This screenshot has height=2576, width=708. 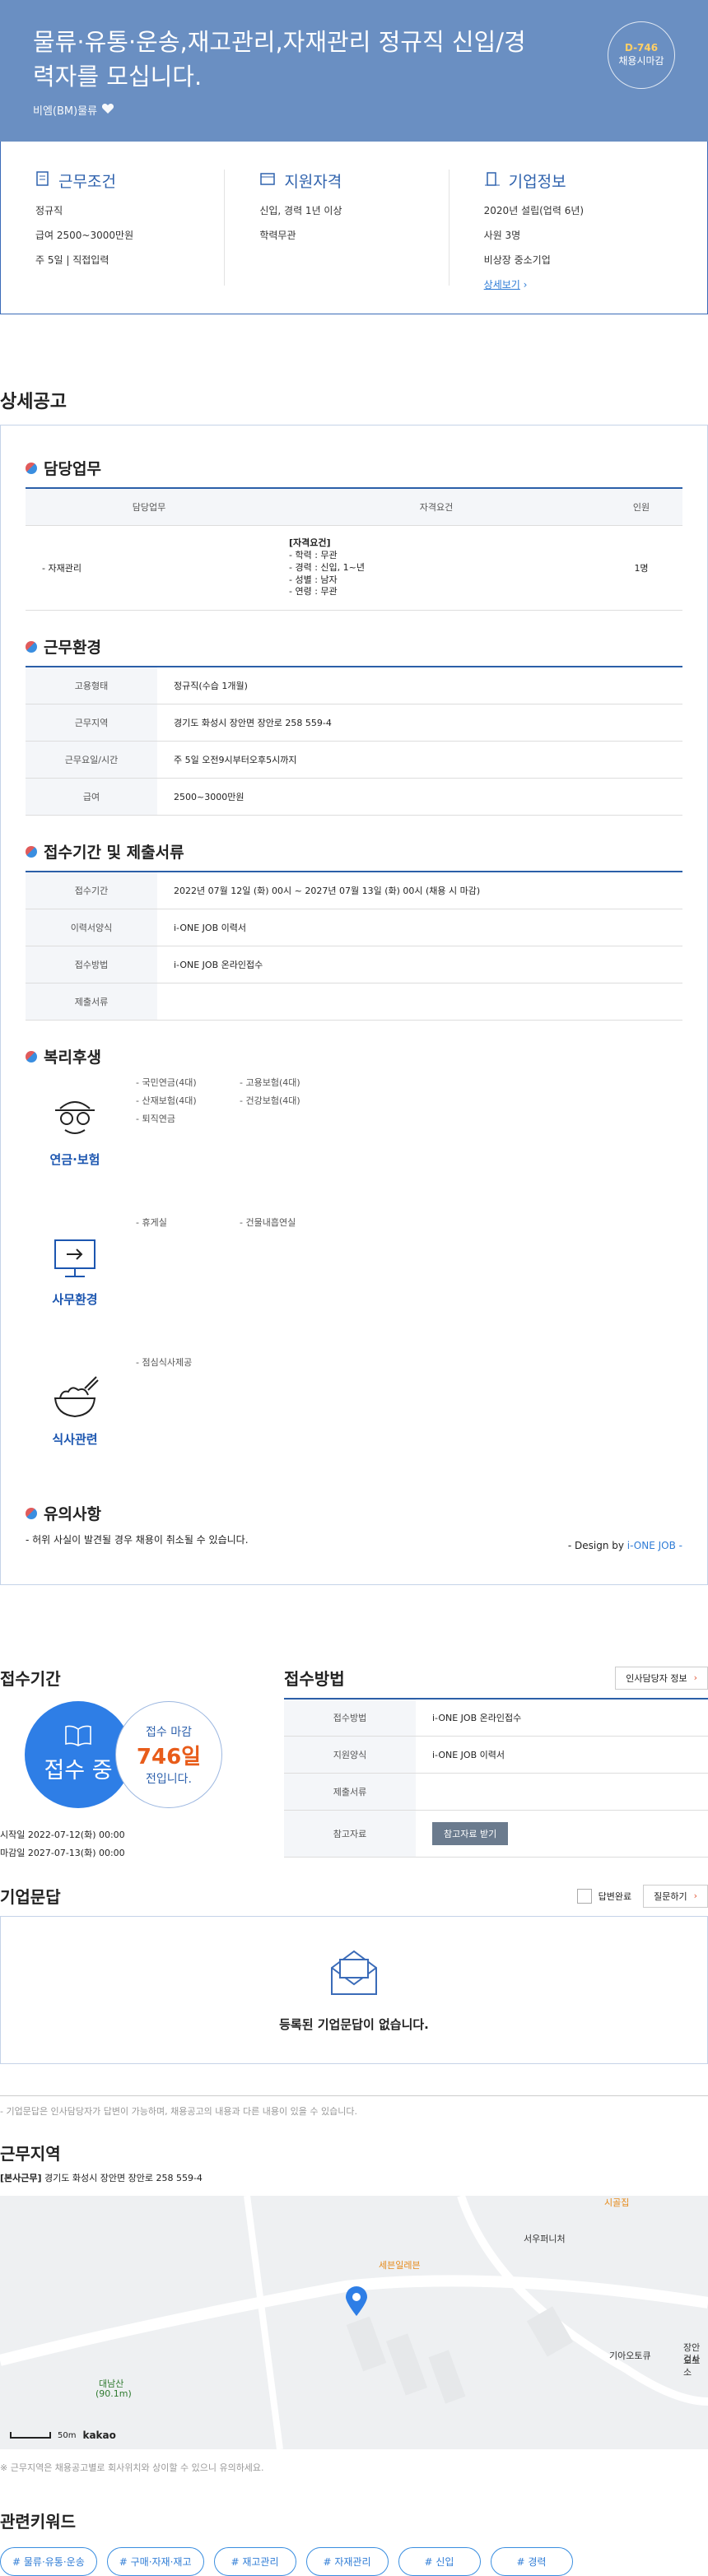 I want to click on start-date: 시작일 2022-07-12(화) 00:00, so click(x=62, y=1835).